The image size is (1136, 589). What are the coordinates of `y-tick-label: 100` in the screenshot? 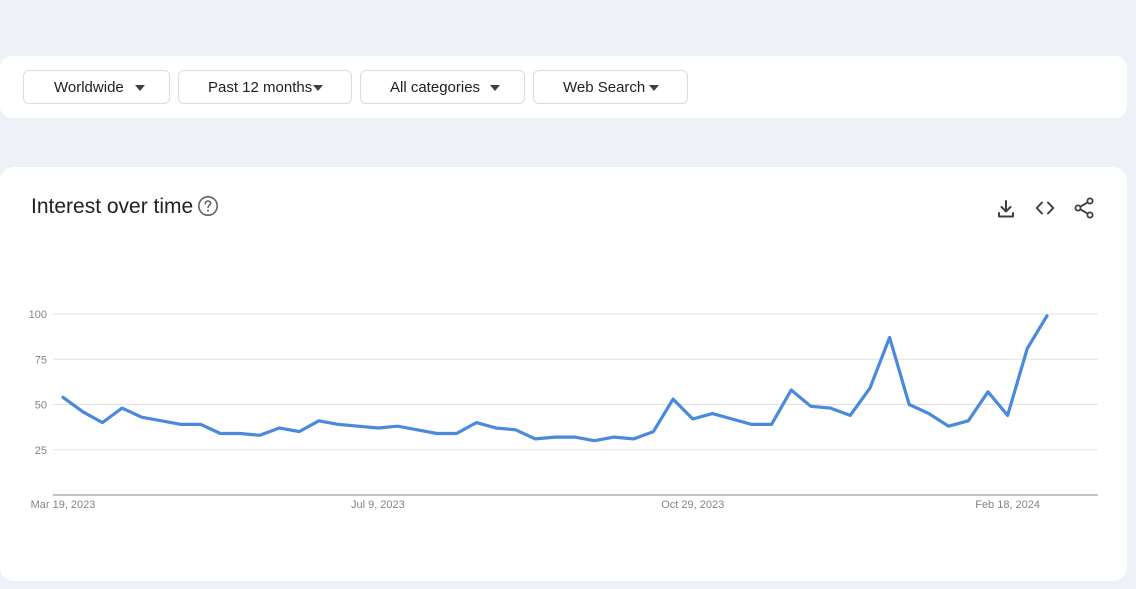 It's located at (38, 315).